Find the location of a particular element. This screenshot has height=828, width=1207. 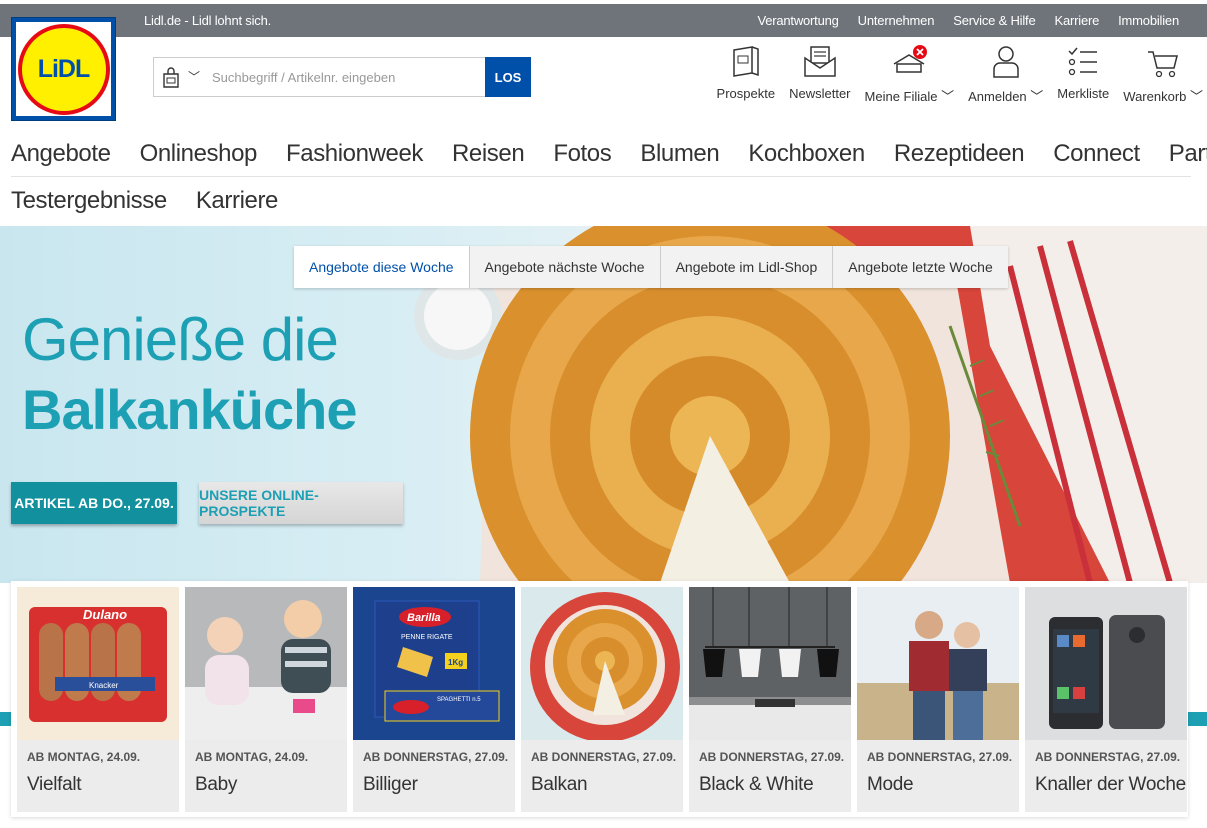

prospekte-link: Prospekte is located at coordinates (746, 74).